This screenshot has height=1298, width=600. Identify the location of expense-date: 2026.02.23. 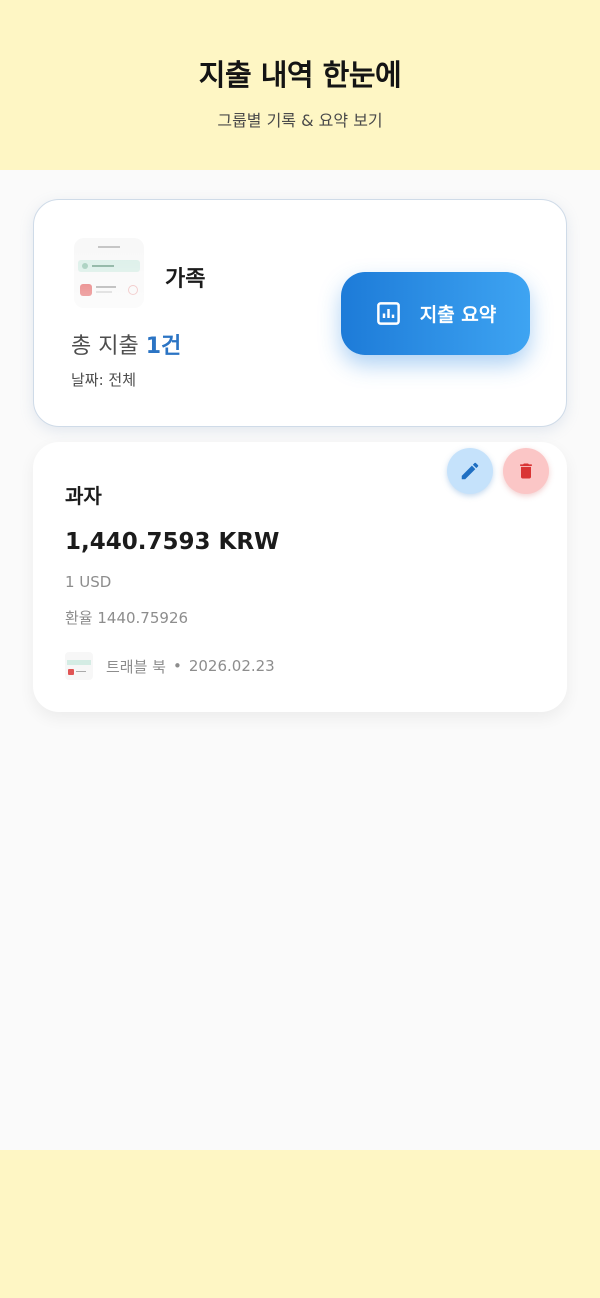
(231, 666).